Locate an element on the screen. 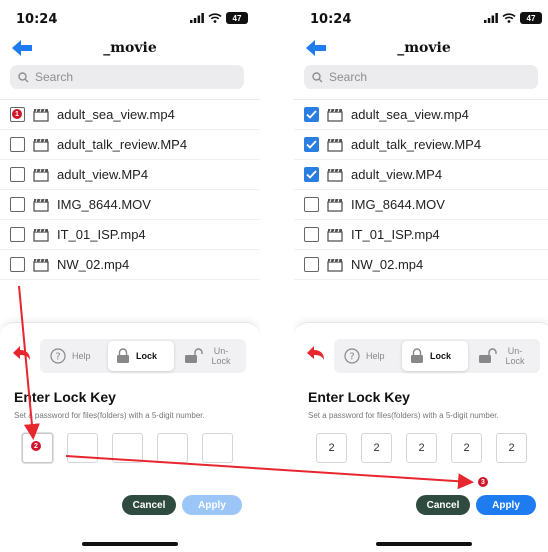 The image size is (548, 552). lock-key-title: Enter Lock Key is located at coordinates (359, 397).